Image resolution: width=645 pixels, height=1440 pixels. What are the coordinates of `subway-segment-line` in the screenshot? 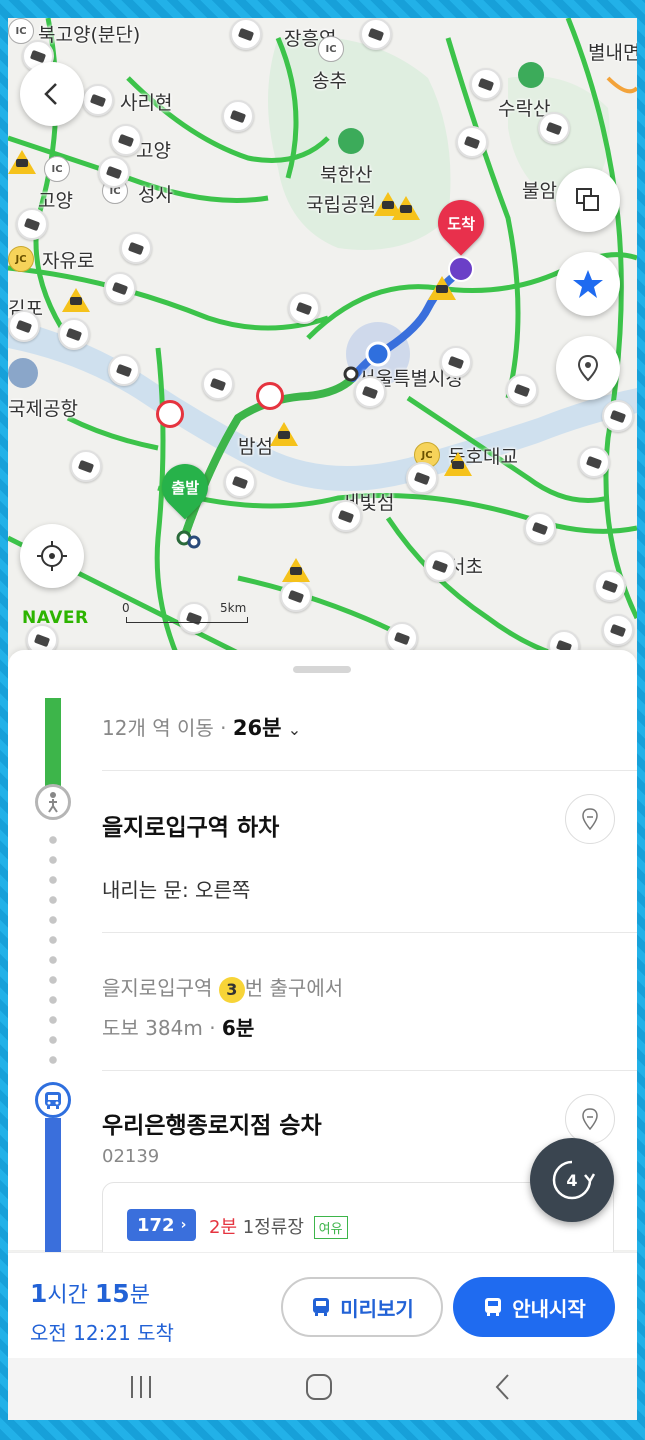 It's located at (53, 742).